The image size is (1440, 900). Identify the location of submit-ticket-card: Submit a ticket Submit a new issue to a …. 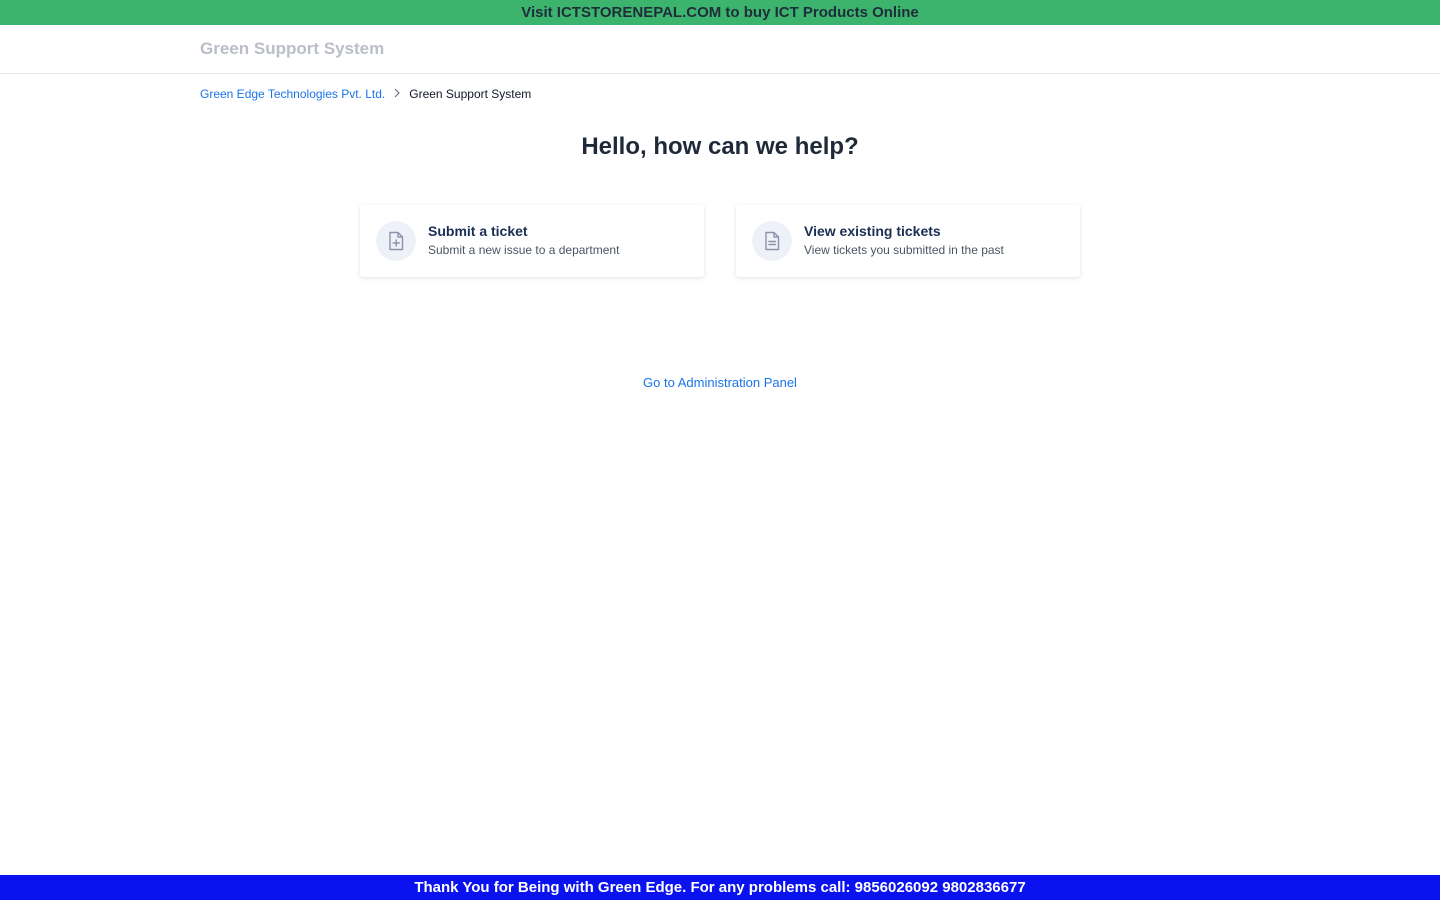
(532, 241).